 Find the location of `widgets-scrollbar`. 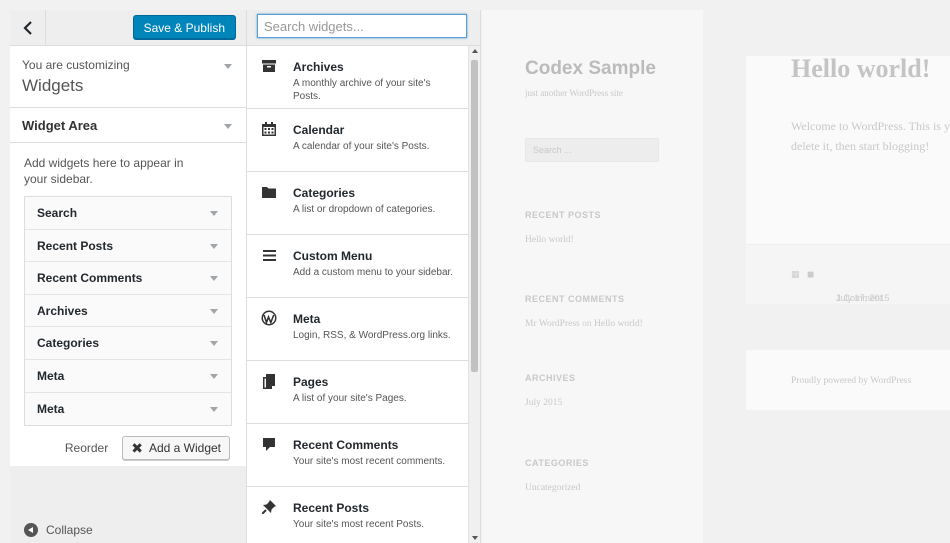

widgets-scrollbar is located at coordinates (474, 294).